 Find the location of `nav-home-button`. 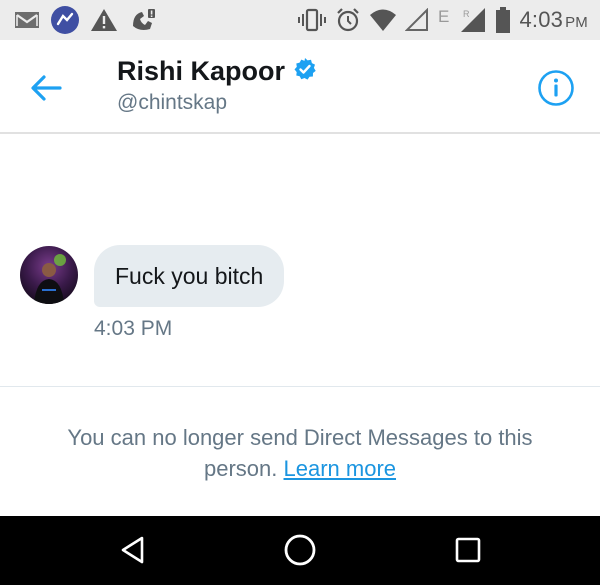

nav-home-button is located at coordinates (300, 550).